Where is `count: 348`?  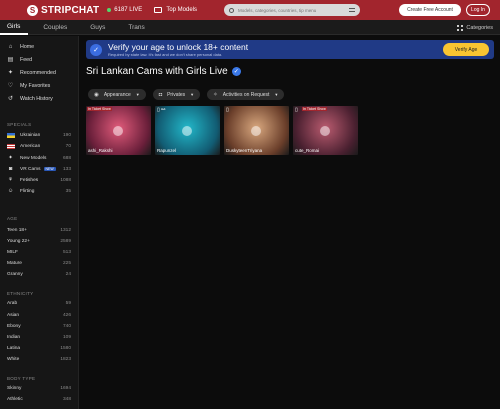
count: 348 is located at coordinates (66, 399).